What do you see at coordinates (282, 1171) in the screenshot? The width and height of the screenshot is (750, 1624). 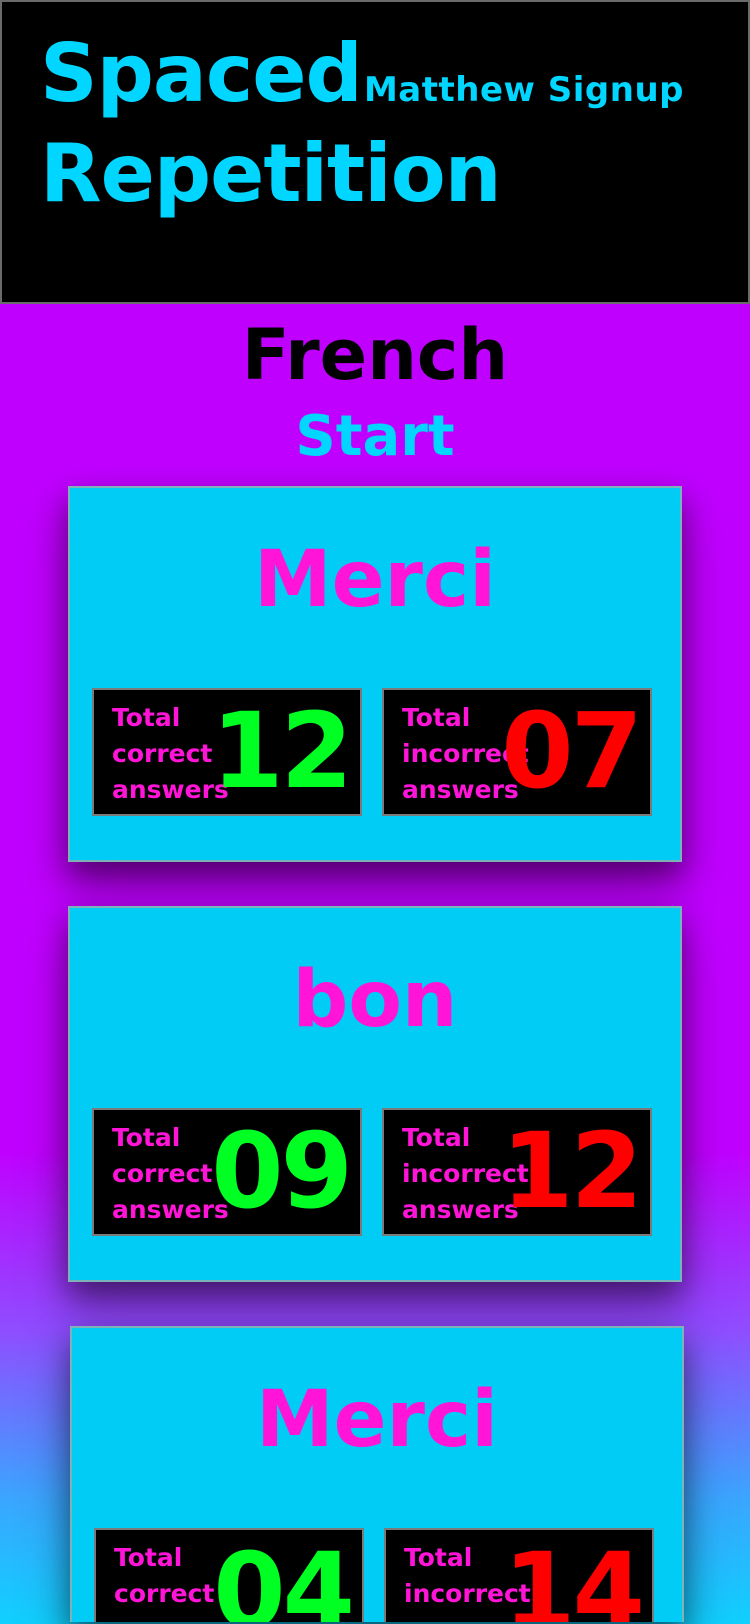 I see `correct-answers-count: 09` at bounding box center [282, 1171].